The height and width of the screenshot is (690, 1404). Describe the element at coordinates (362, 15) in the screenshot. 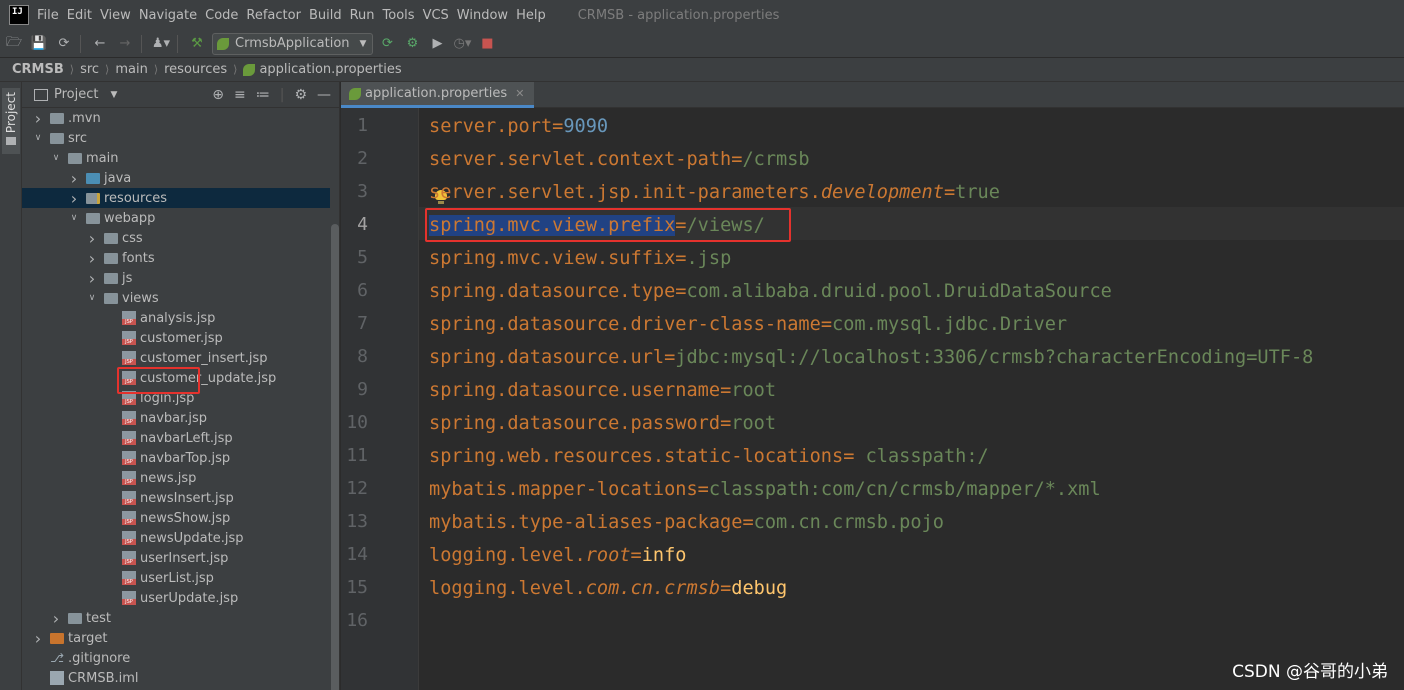

I see `menu-run: Run` at that location.